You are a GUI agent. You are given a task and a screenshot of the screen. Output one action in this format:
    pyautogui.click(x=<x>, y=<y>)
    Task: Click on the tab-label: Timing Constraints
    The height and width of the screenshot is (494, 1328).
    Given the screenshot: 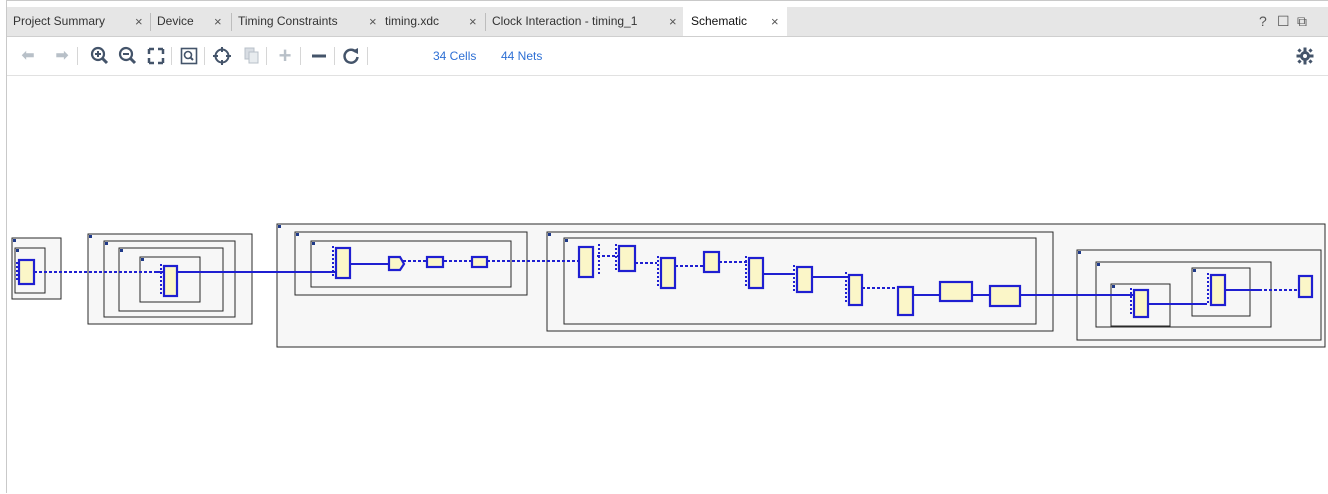 What is the action you would take?
    pyautogui.click(x=288, y=21)
    